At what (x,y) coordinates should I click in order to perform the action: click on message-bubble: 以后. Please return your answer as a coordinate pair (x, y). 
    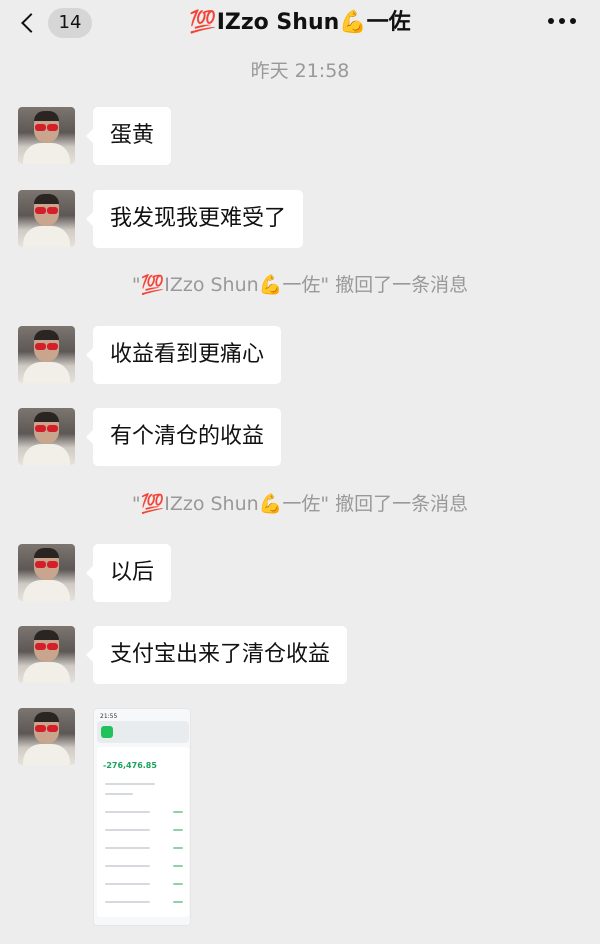
    Looking at the image, I should click on (128, 573).